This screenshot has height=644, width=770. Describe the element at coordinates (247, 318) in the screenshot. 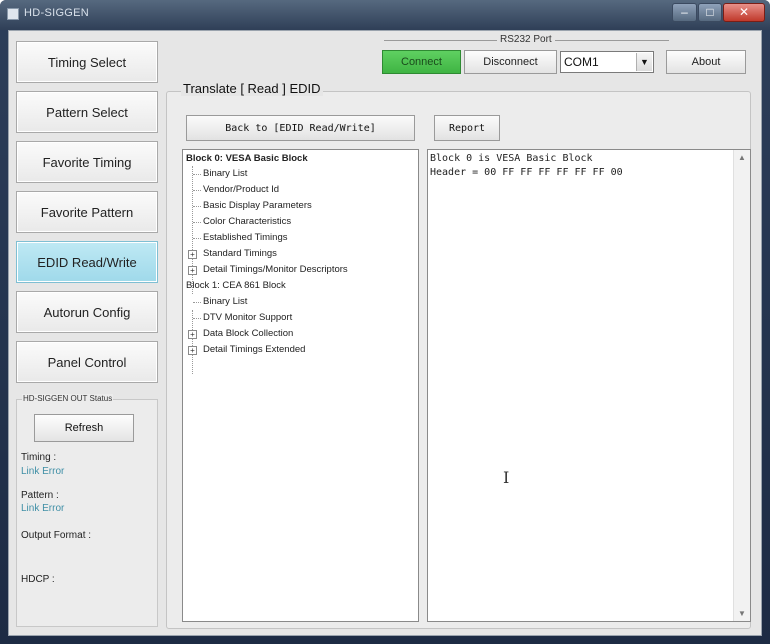

I see `tree-item: DTV Monitor Support` at that location.